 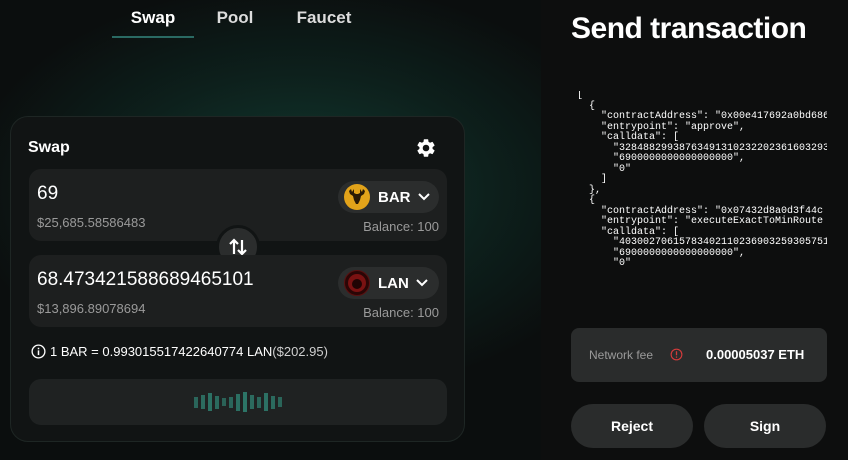 What do you see at coordinates (689, 28) in the screenshot?
I see `send-transaction-title: Send transaction` at bounding box center [689, 28].